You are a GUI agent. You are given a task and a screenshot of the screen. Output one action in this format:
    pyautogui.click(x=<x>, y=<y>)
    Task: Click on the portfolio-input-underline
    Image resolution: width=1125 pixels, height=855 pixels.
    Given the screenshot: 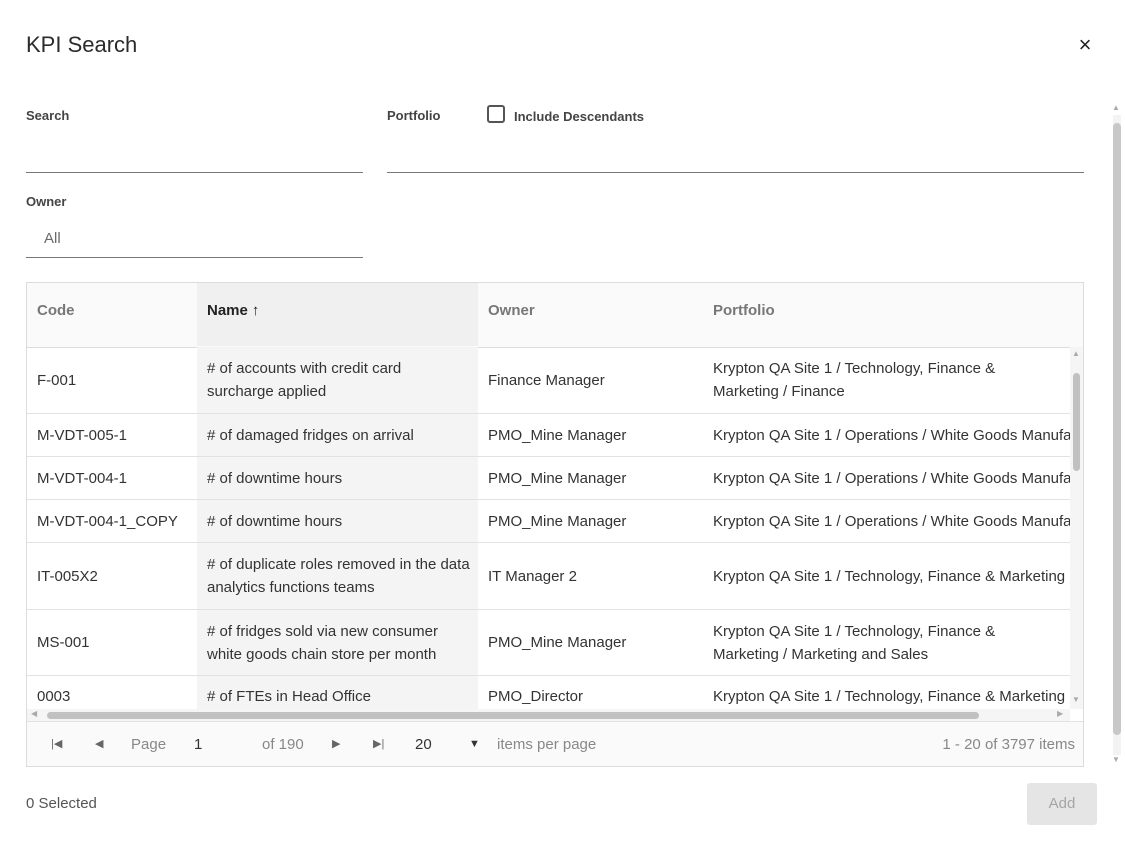 What is the action you would take?
    pyautogui.click(x=735, y=172)
    